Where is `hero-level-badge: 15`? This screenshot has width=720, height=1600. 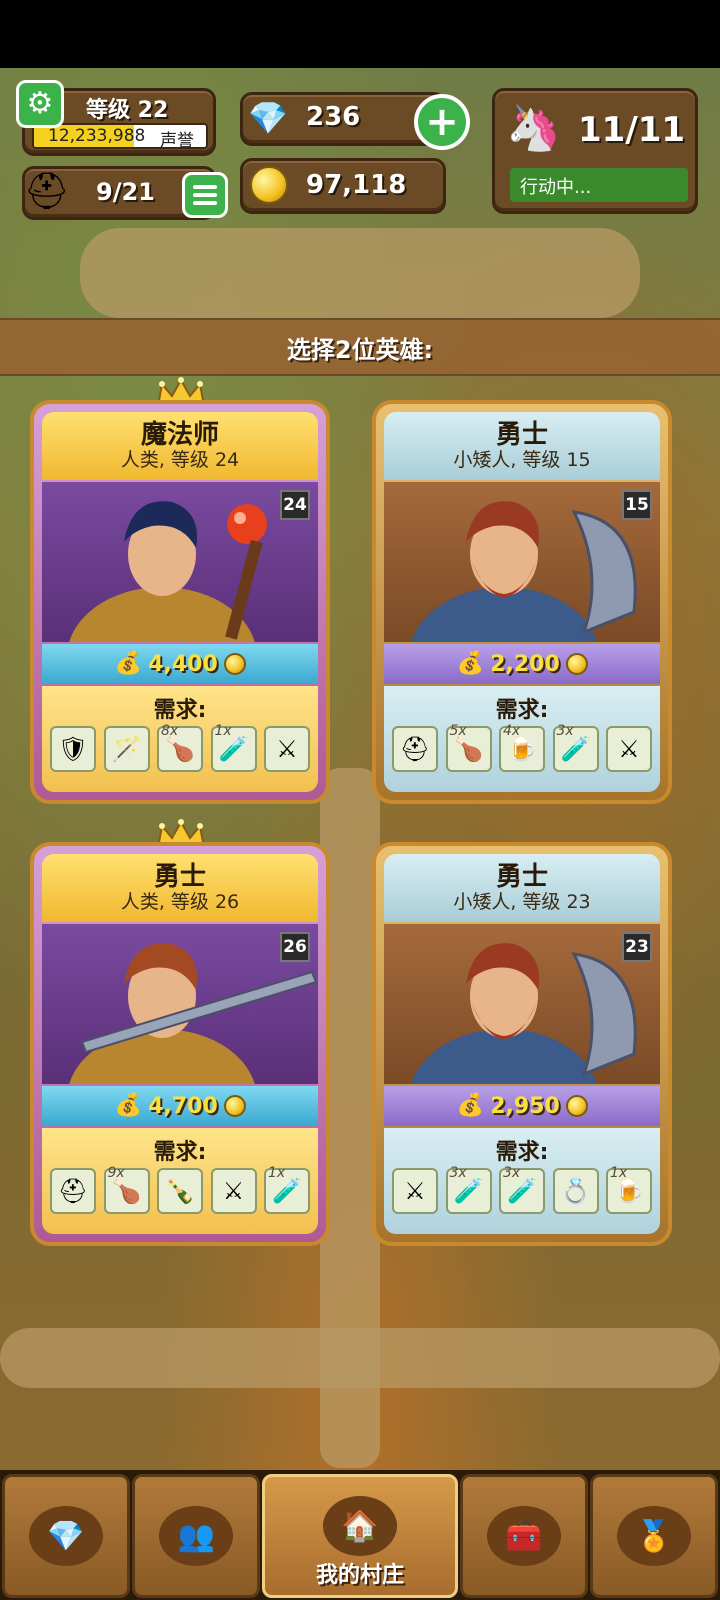
hero-level-badge: 15 is located at coordinates (637, 505).